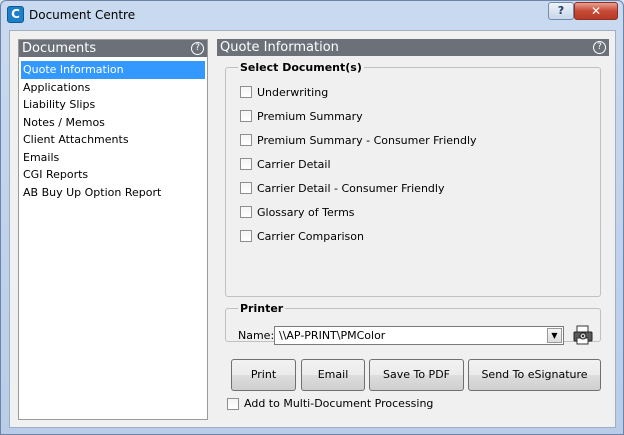 The width and height of the screenshot is (624, 435). Describe the element at coordinates (263, 375) in the screenshot. I see `print-button: Print` at that location.